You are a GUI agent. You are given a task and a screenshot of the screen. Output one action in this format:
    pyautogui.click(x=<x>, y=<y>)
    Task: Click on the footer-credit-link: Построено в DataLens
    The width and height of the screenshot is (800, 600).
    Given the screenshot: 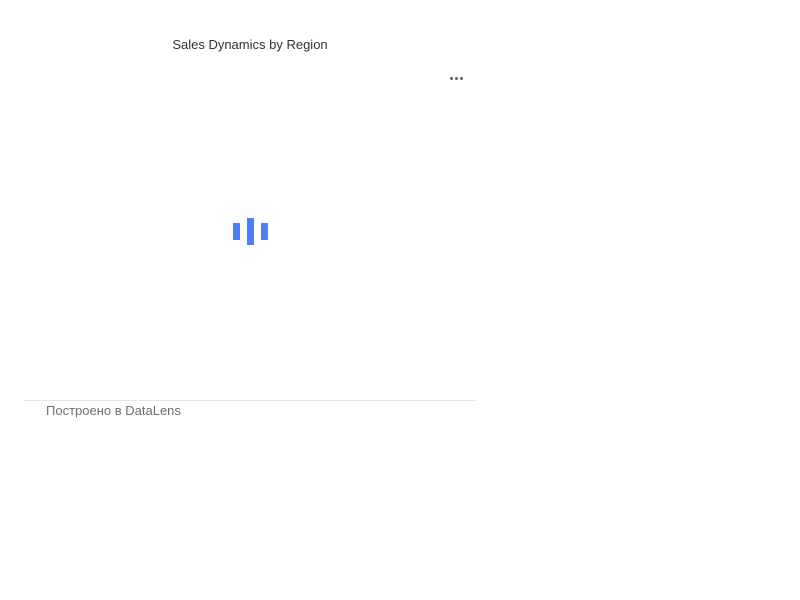 What is the action you would take?
    pyautogui.click(x=113, y=410)
    